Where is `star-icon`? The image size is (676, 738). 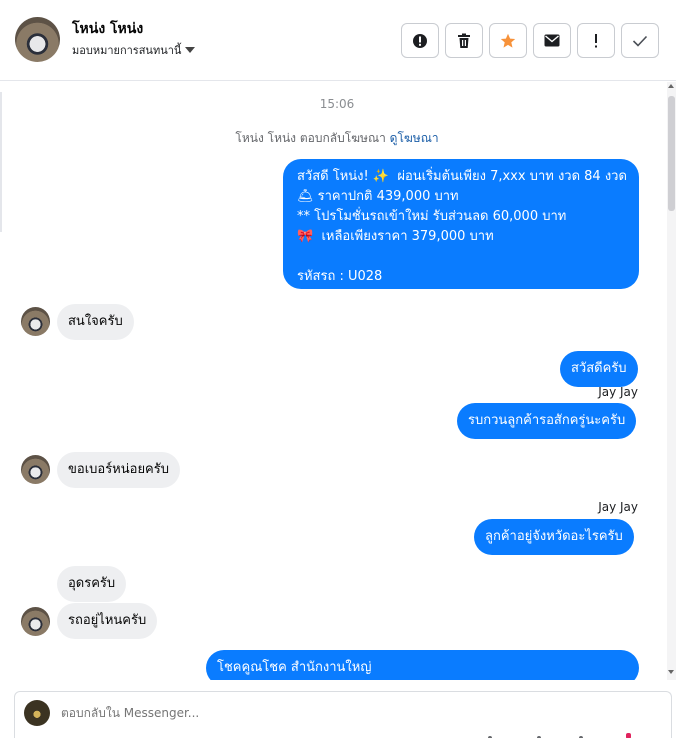
star-icon is located at coordinates (508, 40).